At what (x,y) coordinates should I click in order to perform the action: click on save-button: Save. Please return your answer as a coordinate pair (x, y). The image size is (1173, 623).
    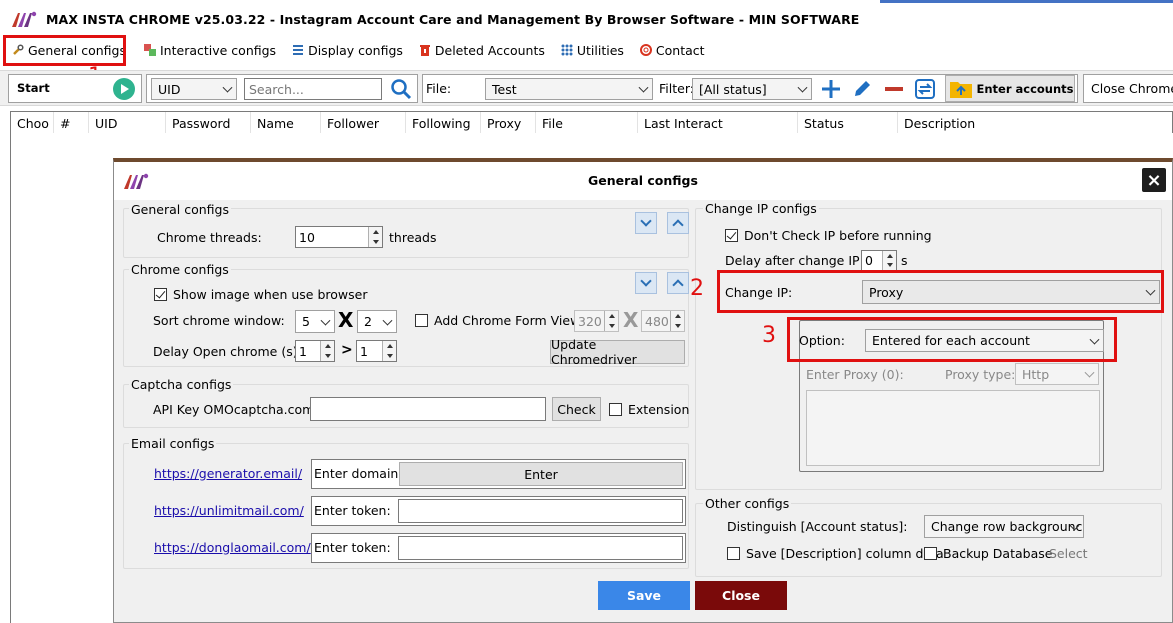
    Looking at the image, I should click on (644, 595).